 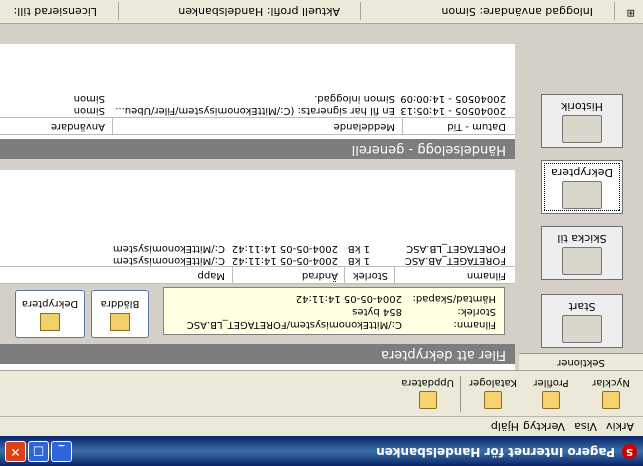 I want to click on house-icon, so click(x=582, y=329).